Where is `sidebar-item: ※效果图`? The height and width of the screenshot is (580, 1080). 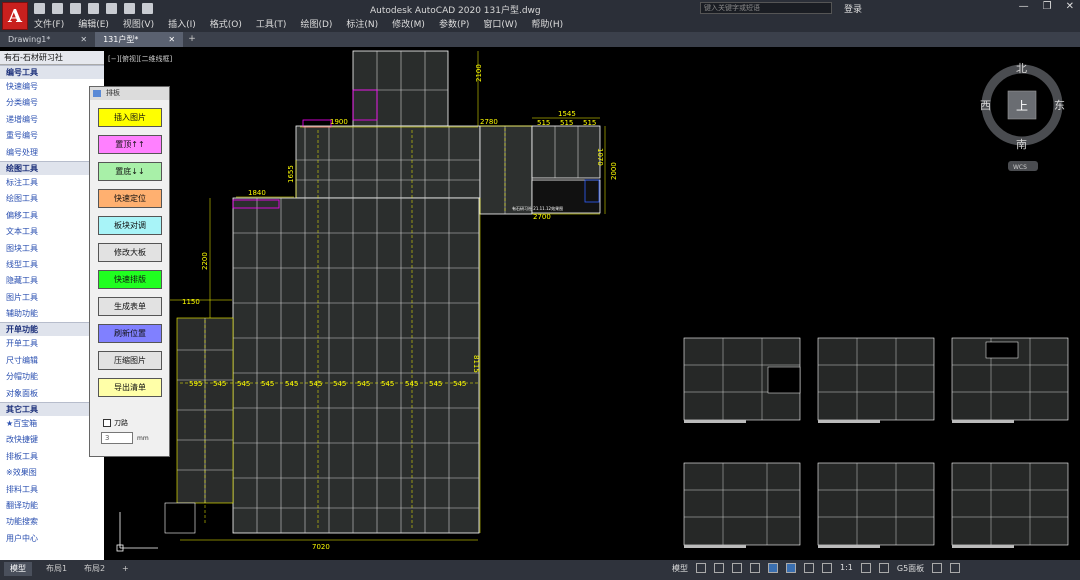 sidebar-item: ※效果图 is located at coordinates (52, 473).